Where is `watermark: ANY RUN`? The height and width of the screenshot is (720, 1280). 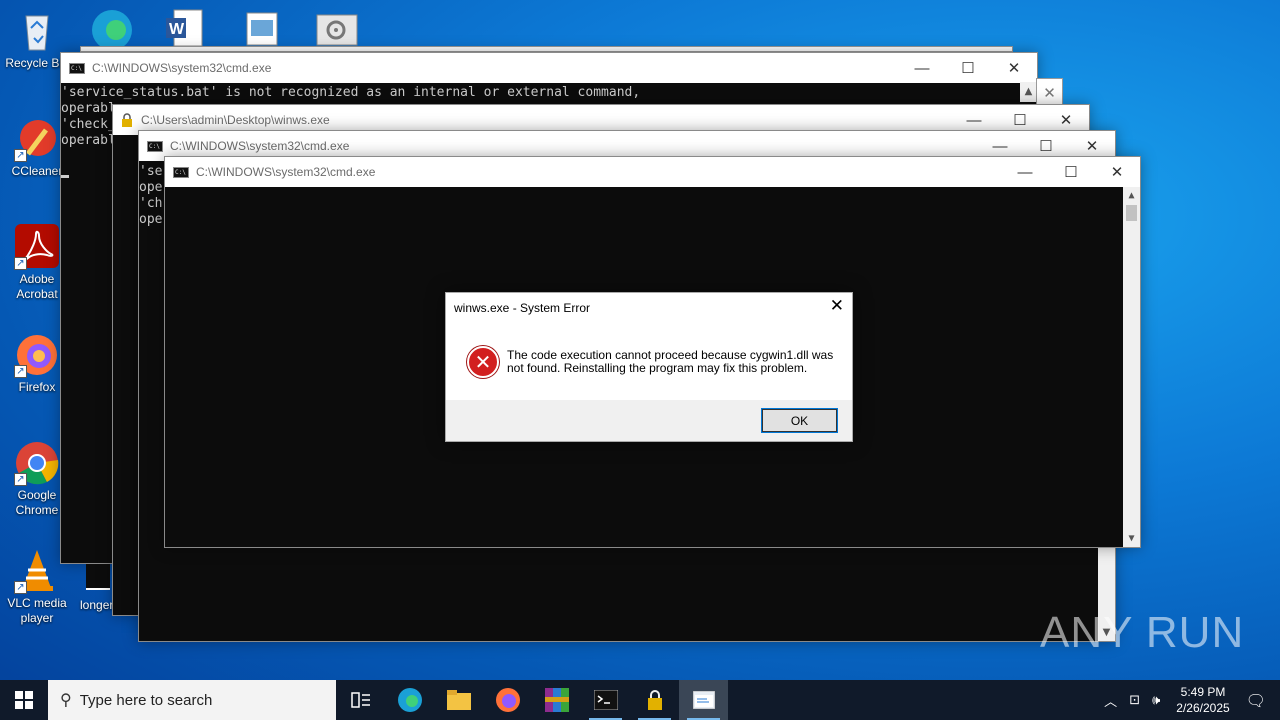 watermark: ANY RUN is located at coordinates (1142, 632).